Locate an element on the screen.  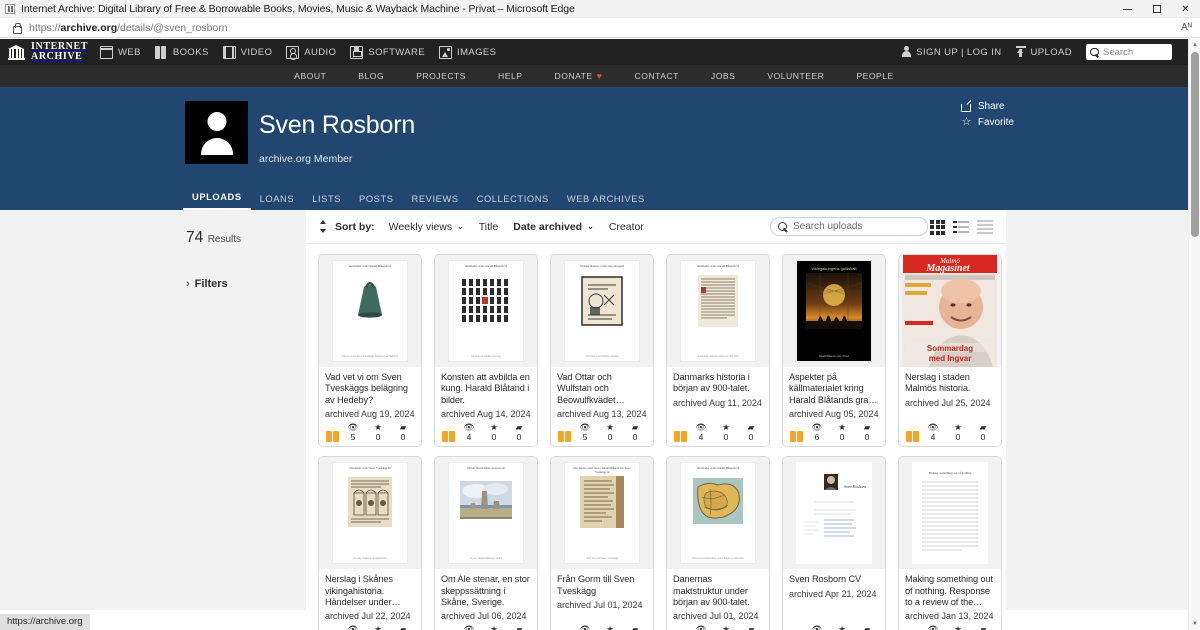
views-value: 4 is located at coordinates (469, 437).